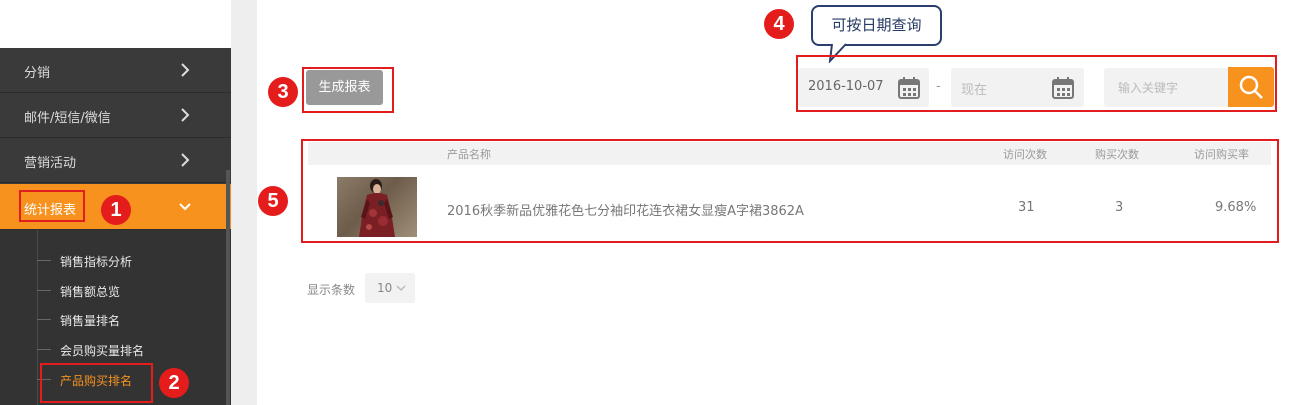  Describe the element at coordinates (244, 202) in the screenshot. I see `content-gutter` at that location.